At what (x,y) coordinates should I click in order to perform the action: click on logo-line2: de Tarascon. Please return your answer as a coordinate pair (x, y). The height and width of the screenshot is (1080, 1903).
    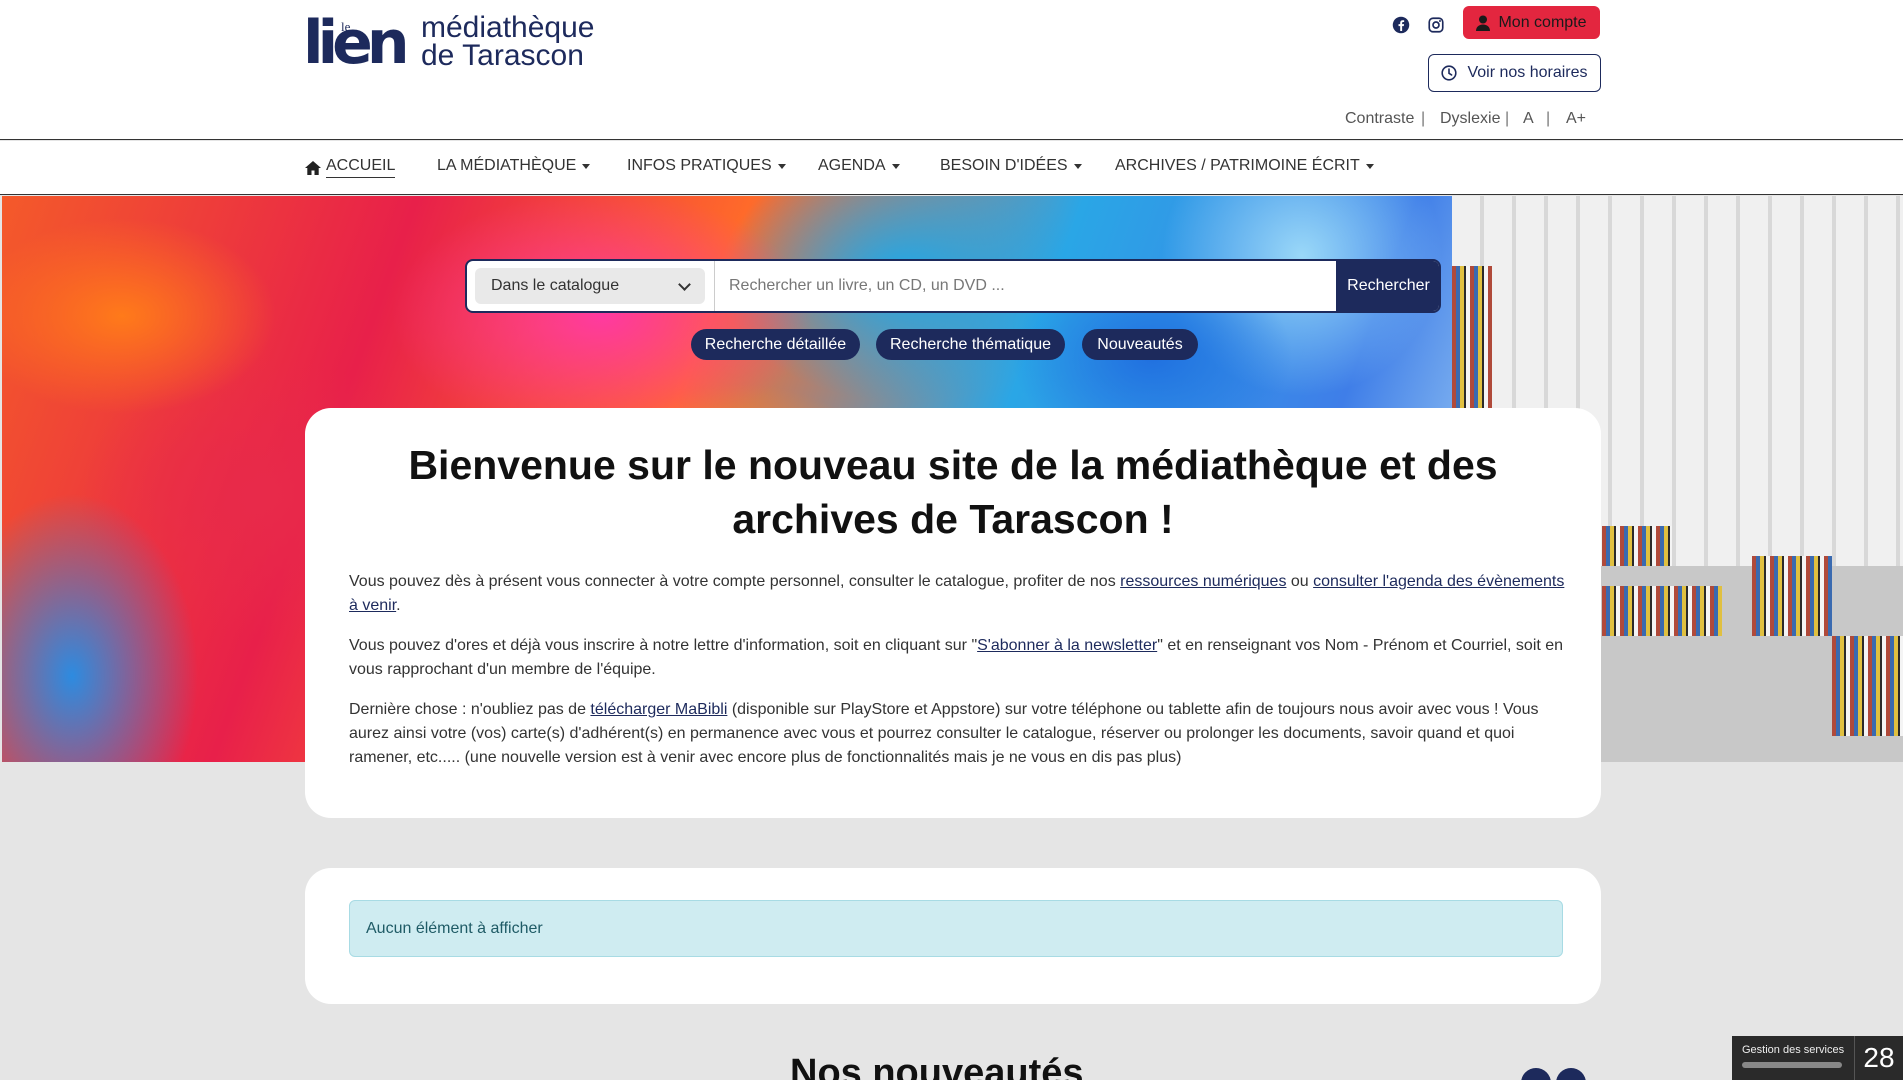
    Looking at the image, I should click on (502, 55).